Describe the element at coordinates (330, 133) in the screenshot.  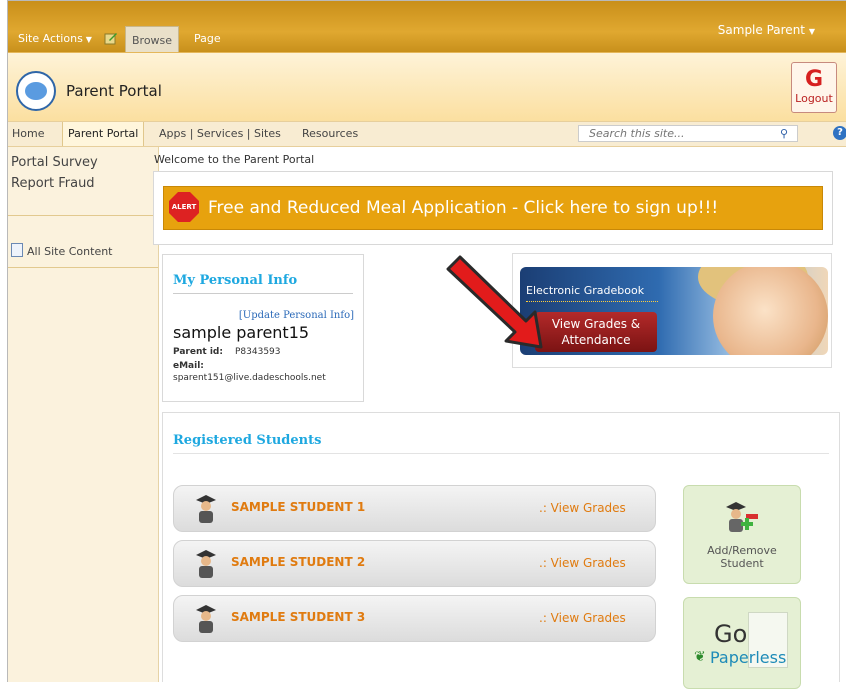
I see `nav-resources: Resources` at that location.